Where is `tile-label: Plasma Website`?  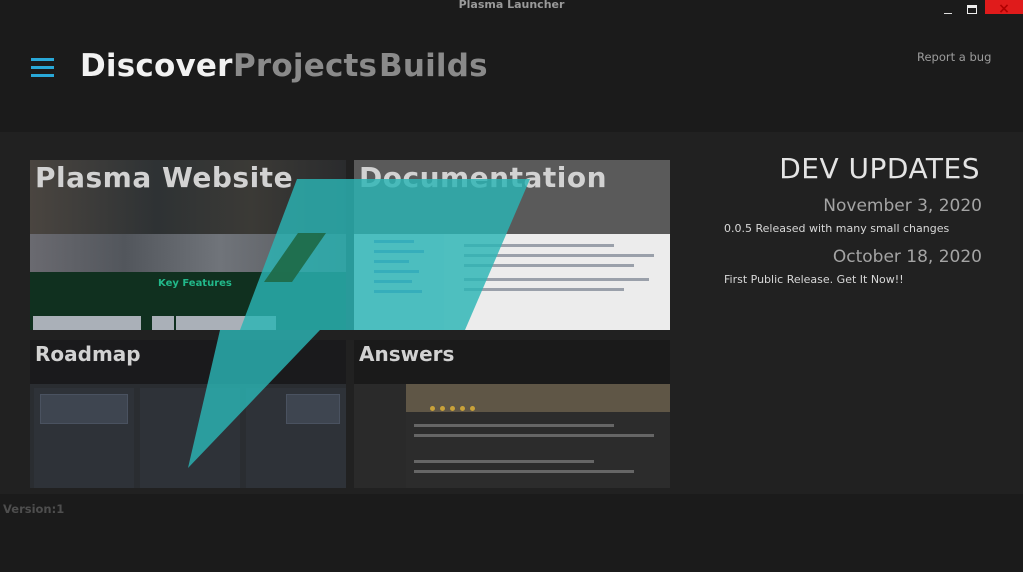 tile-label: Plasma Website is located at coordinates (164, 177).